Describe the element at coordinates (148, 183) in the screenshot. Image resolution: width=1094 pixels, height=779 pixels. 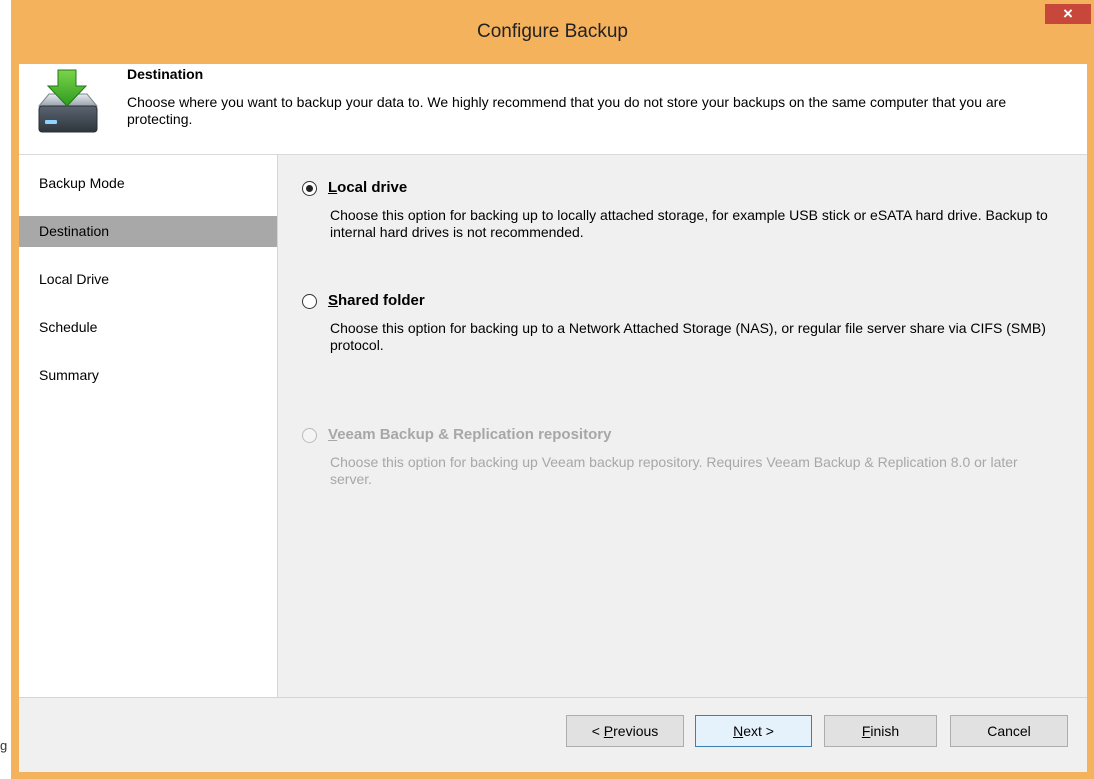
I see `sidebar-item-backup-mode: Backup Mode` at that location.